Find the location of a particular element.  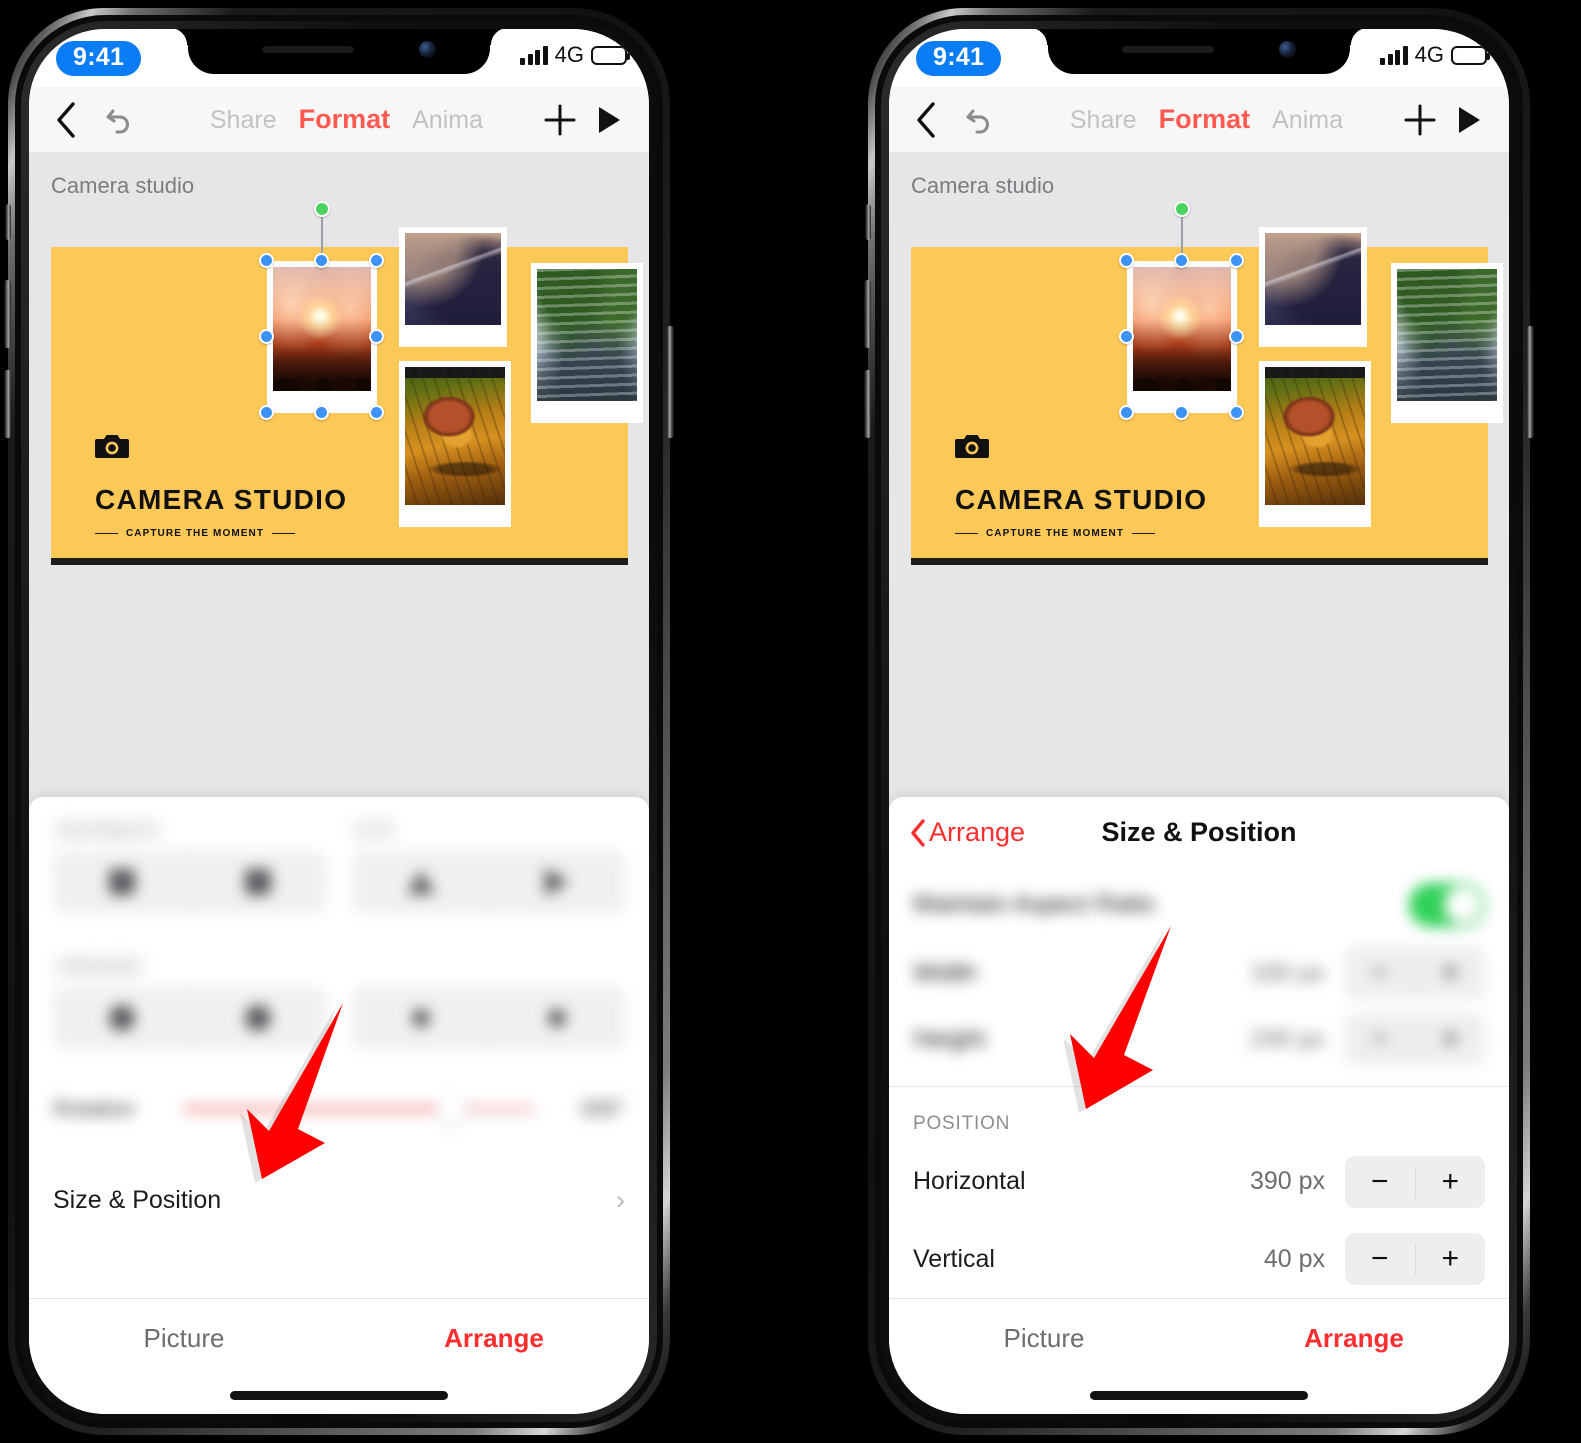

rotation-slider is located at coordinates (359, 1109).